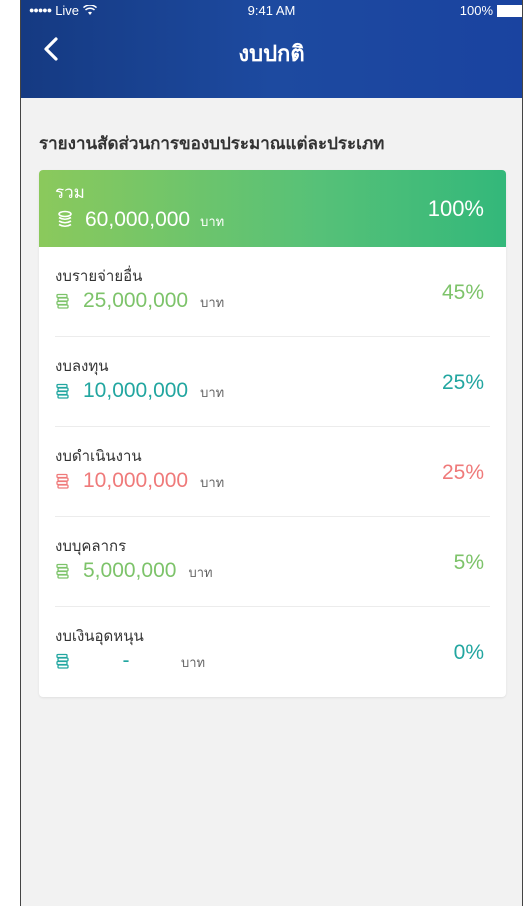 The width and height of the screenshot is (523, 906). Describe the element at coordinates (272, 562) in the screenshot. I see `budget-item: งบบุคลากร 5,000,000 บาท 5%` at that location.